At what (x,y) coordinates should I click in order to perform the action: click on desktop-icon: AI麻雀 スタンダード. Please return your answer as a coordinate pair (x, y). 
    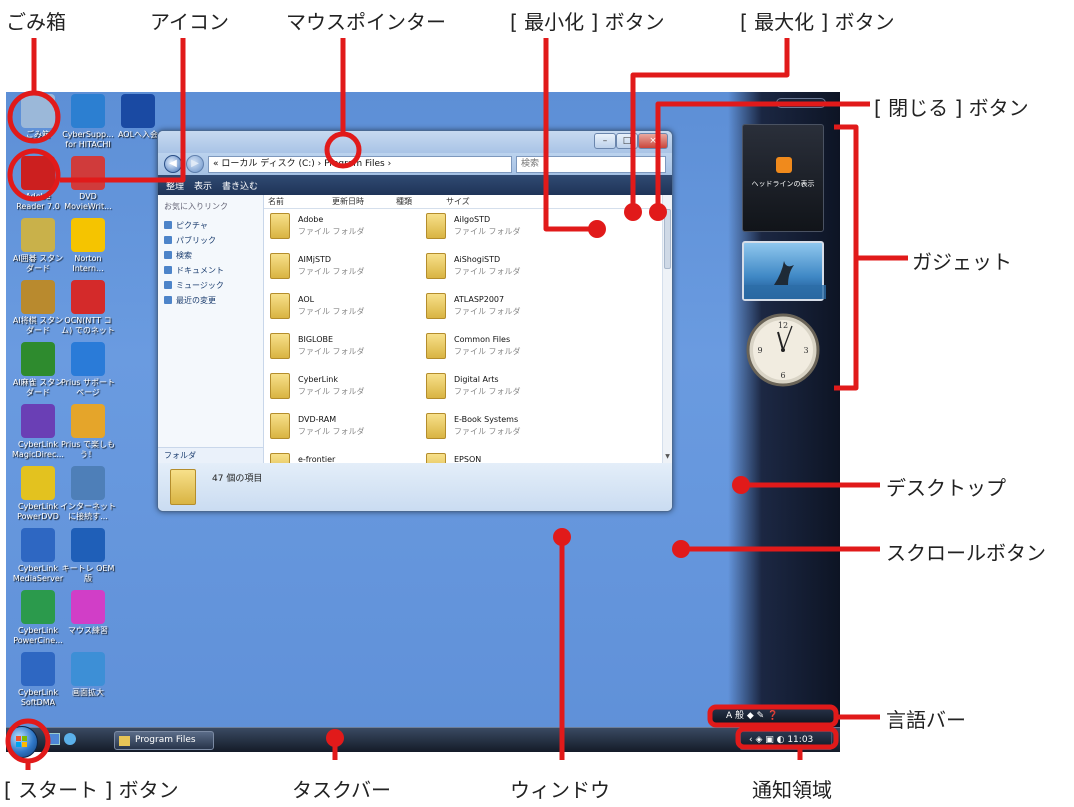
    Looking at the image, I should click on (38, 370).